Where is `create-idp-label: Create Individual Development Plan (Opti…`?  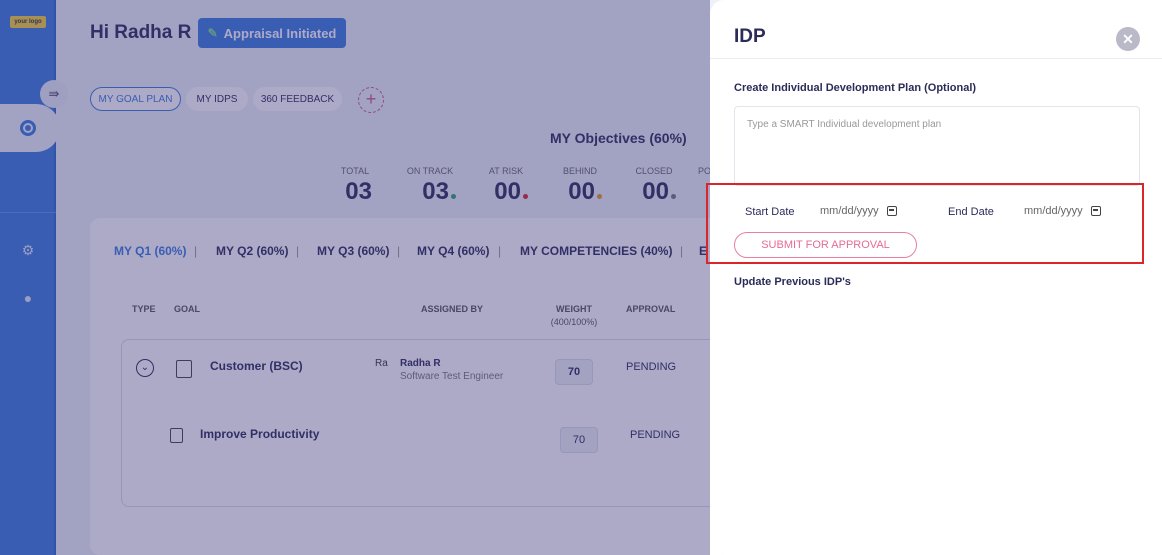
create-idp-label: Create Individual Development Plan (Opti… is located at coordinates (855, 88).